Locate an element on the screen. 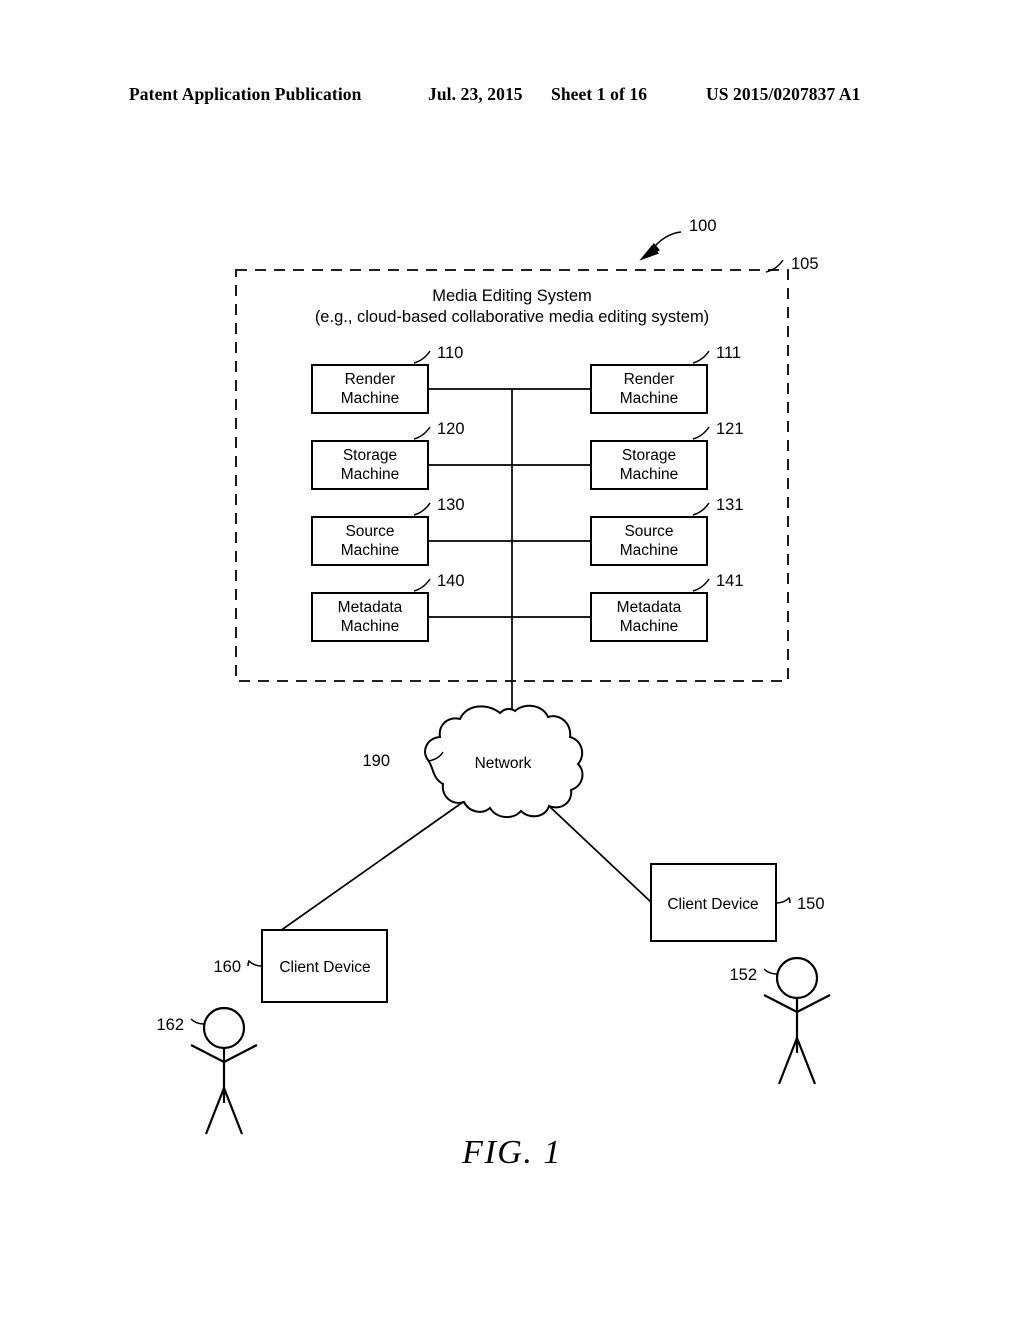 This screenshot has width=1024, height=1320. source-machine-131-label-line2: Machine is located at coordinates (649, 550).